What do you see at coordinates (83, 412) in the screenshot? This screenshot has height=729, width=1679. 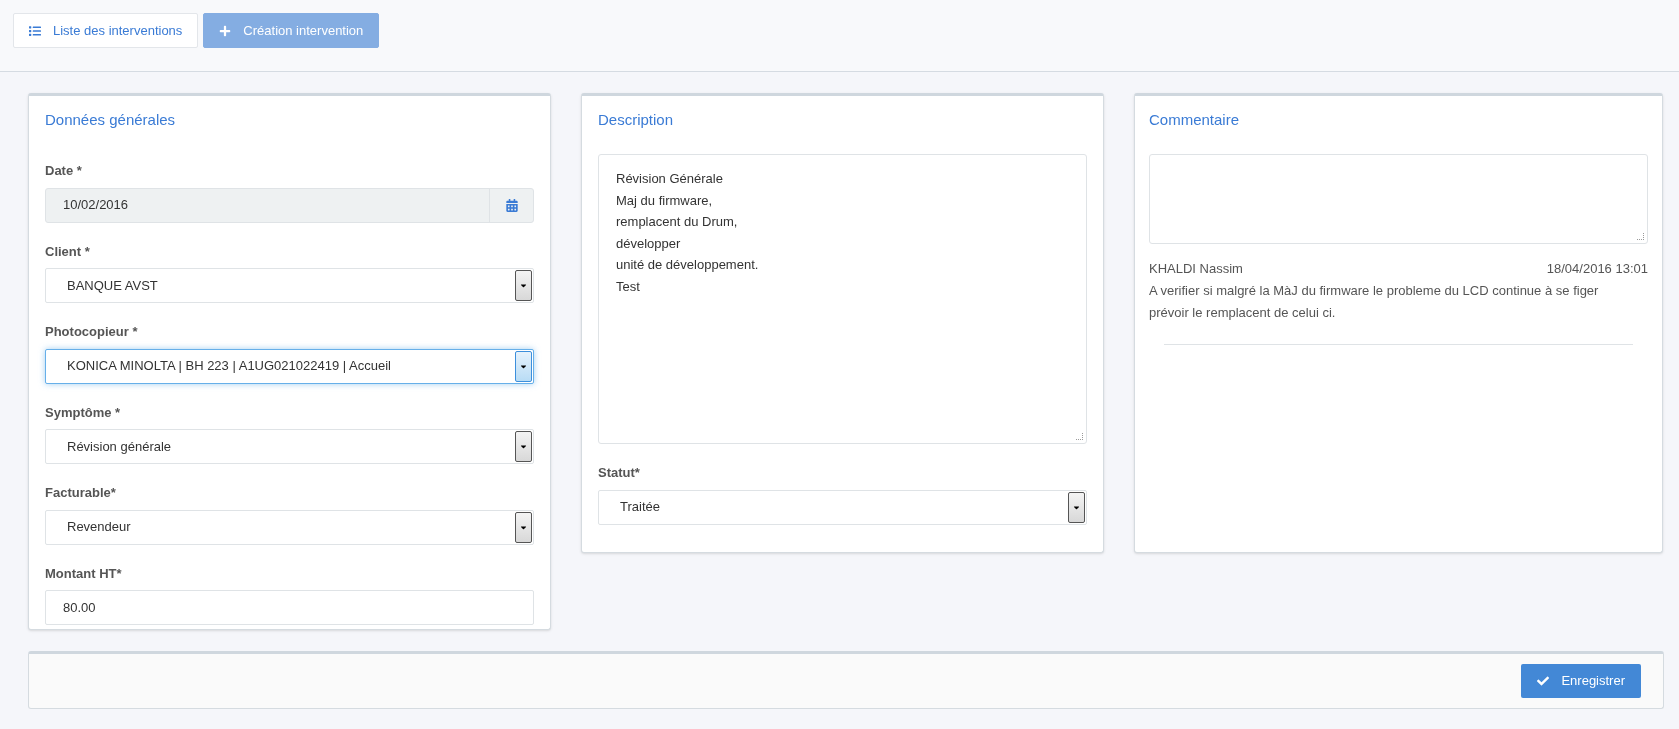 I see `field-label: Symptôme *` at bounding box center [83, 412].